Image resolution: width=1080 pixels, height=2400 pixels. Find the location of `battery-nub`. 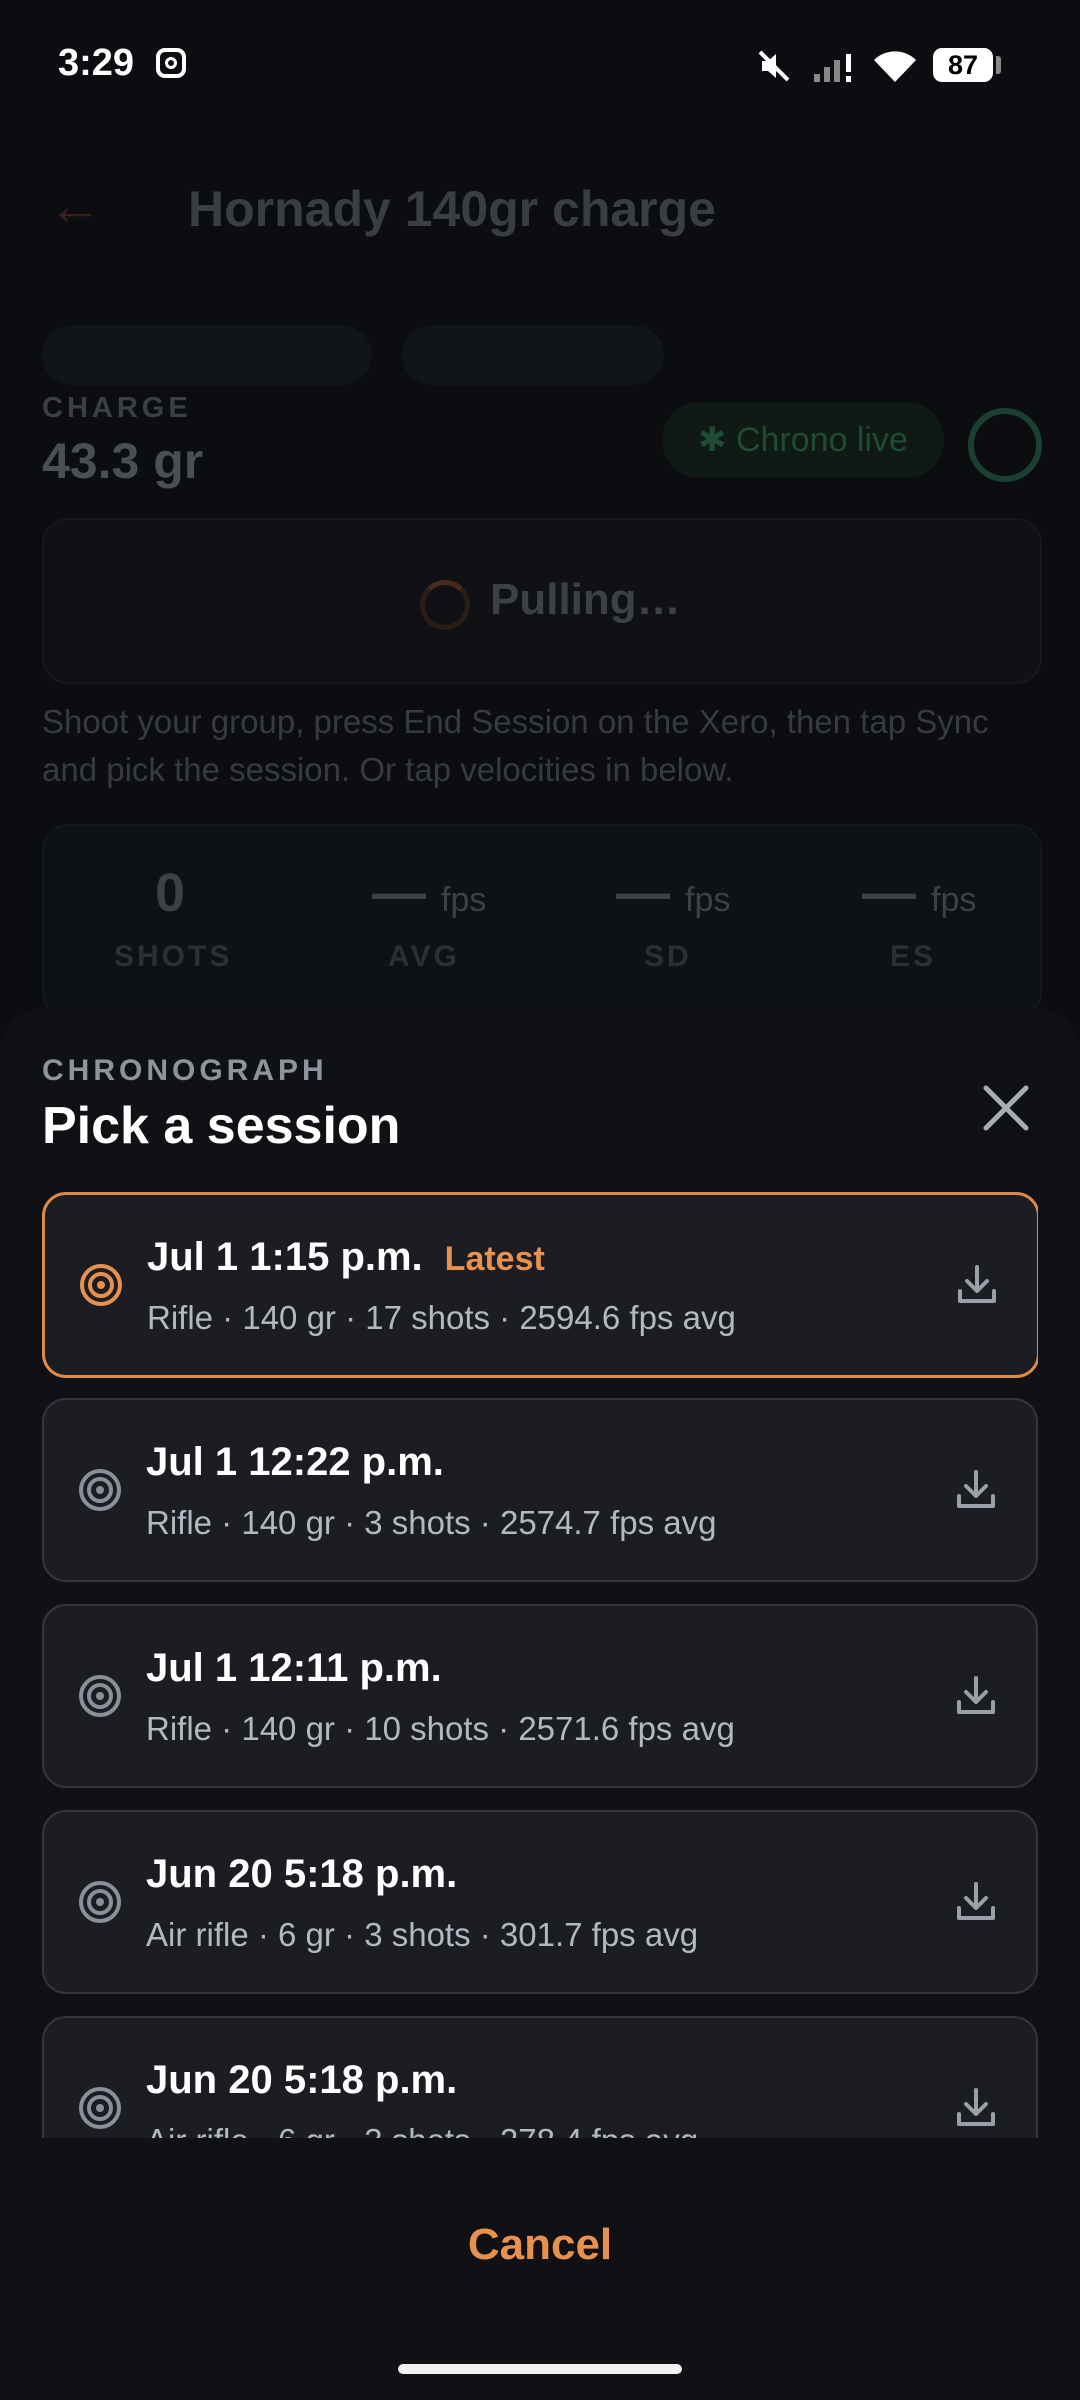

battery-nub is located at coordinates (998, 65).